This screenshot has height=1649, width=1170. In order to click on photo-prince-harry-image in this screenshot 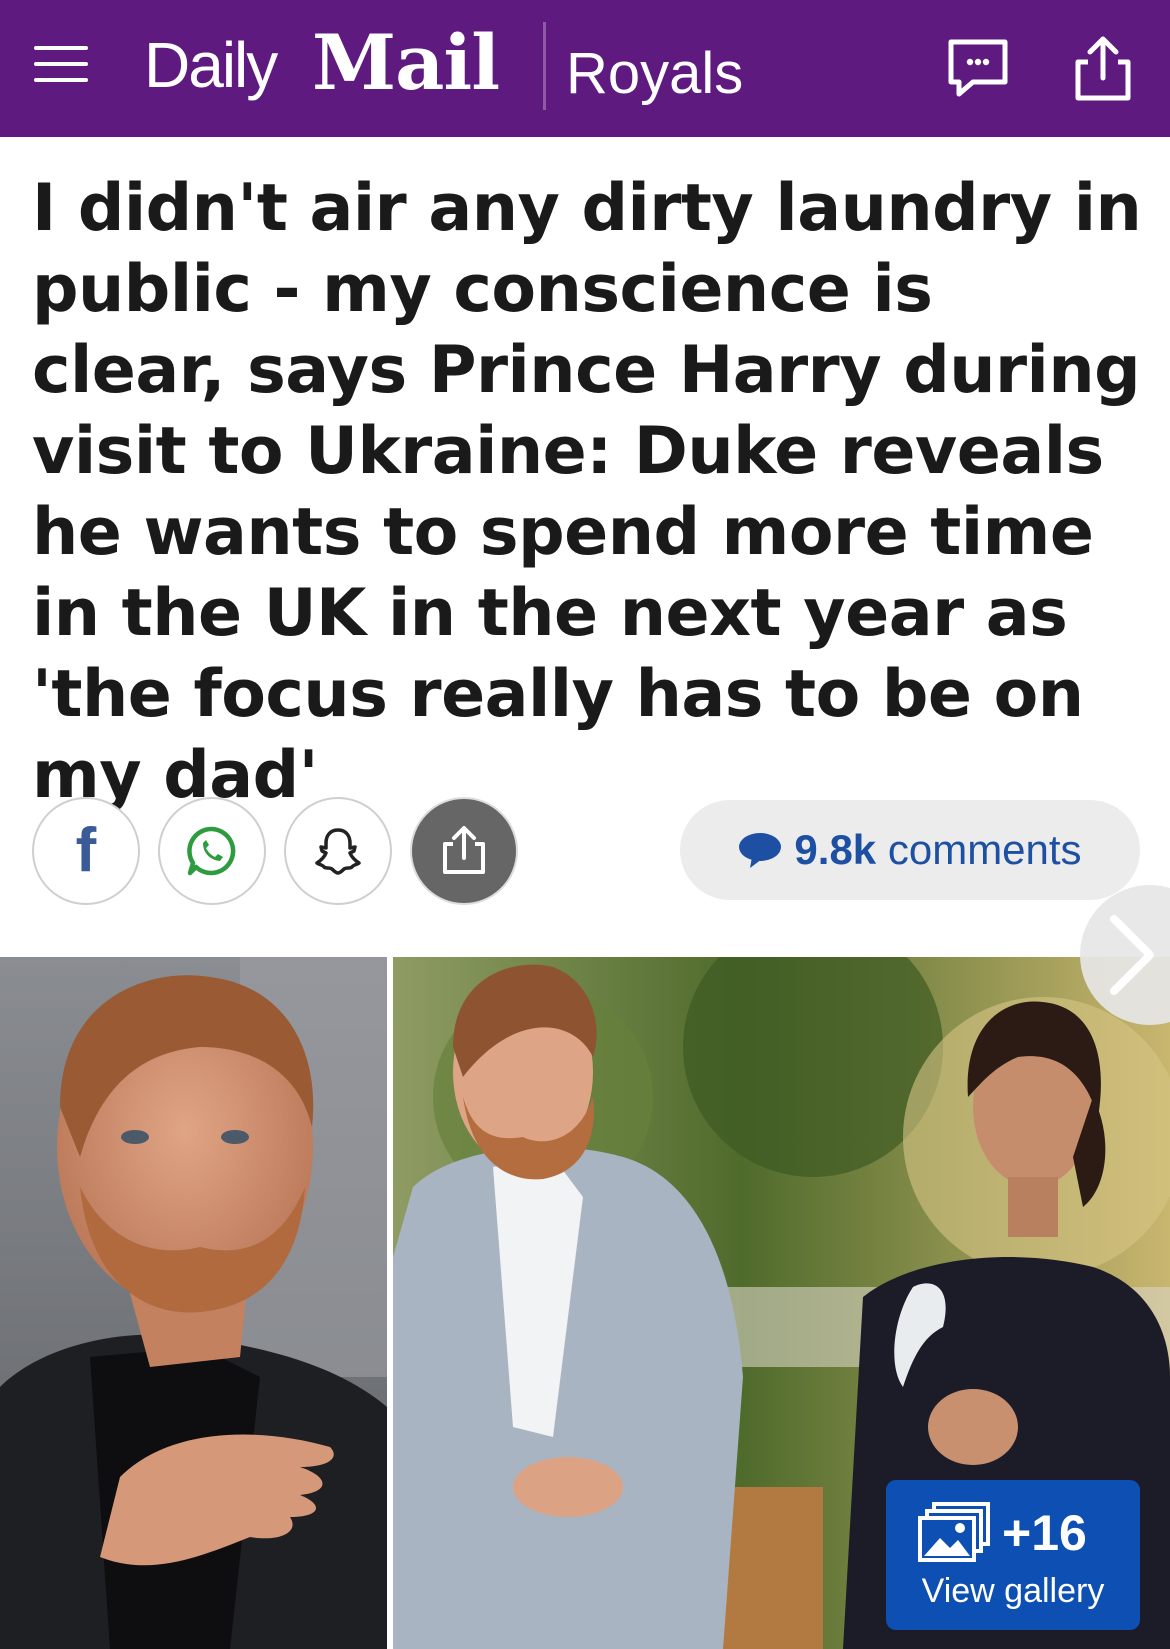, I will do `click(193, 1303)`.